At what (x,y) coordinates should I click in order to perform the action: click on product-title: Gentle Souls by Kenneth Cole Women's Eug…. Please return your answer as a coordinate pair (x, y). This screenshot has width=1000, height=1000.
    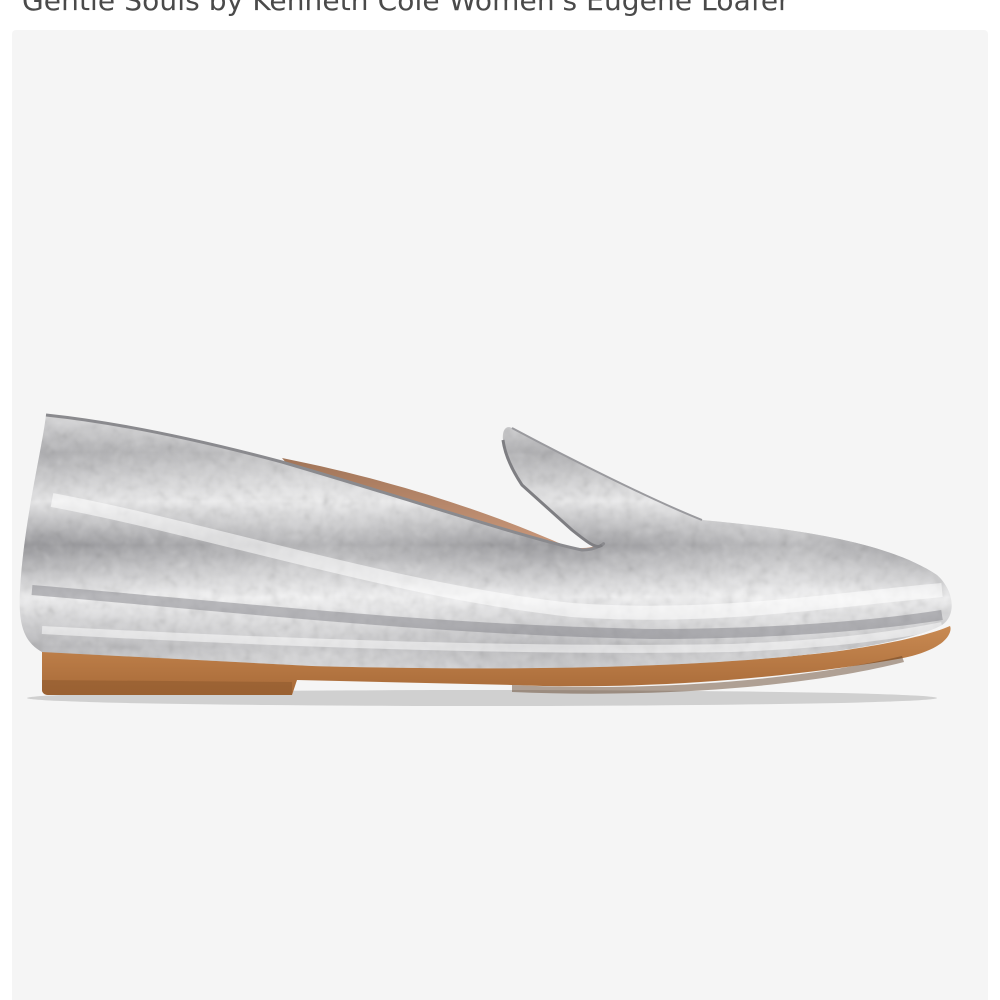
    Looking at the image, I should click on (406, 8).